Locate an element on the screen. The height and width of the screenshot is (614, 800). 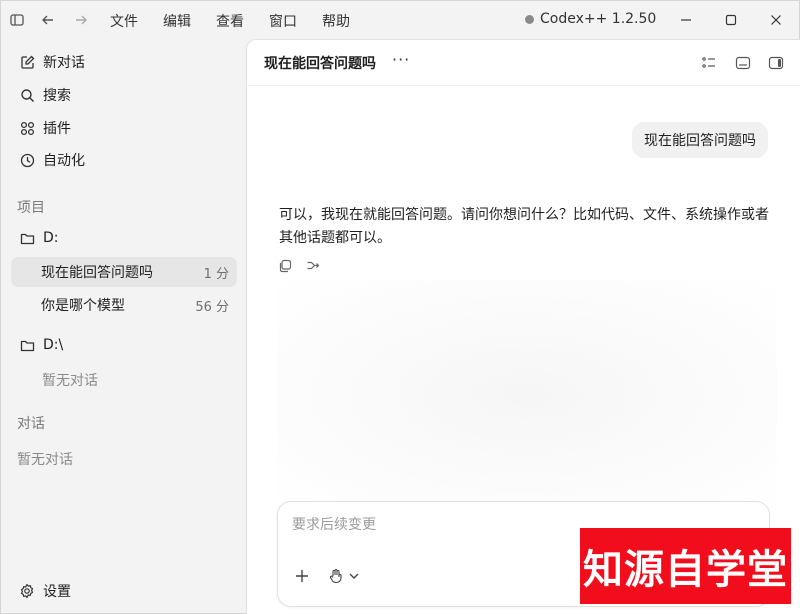
new-chat-icon is located at coordinates (27, 62).